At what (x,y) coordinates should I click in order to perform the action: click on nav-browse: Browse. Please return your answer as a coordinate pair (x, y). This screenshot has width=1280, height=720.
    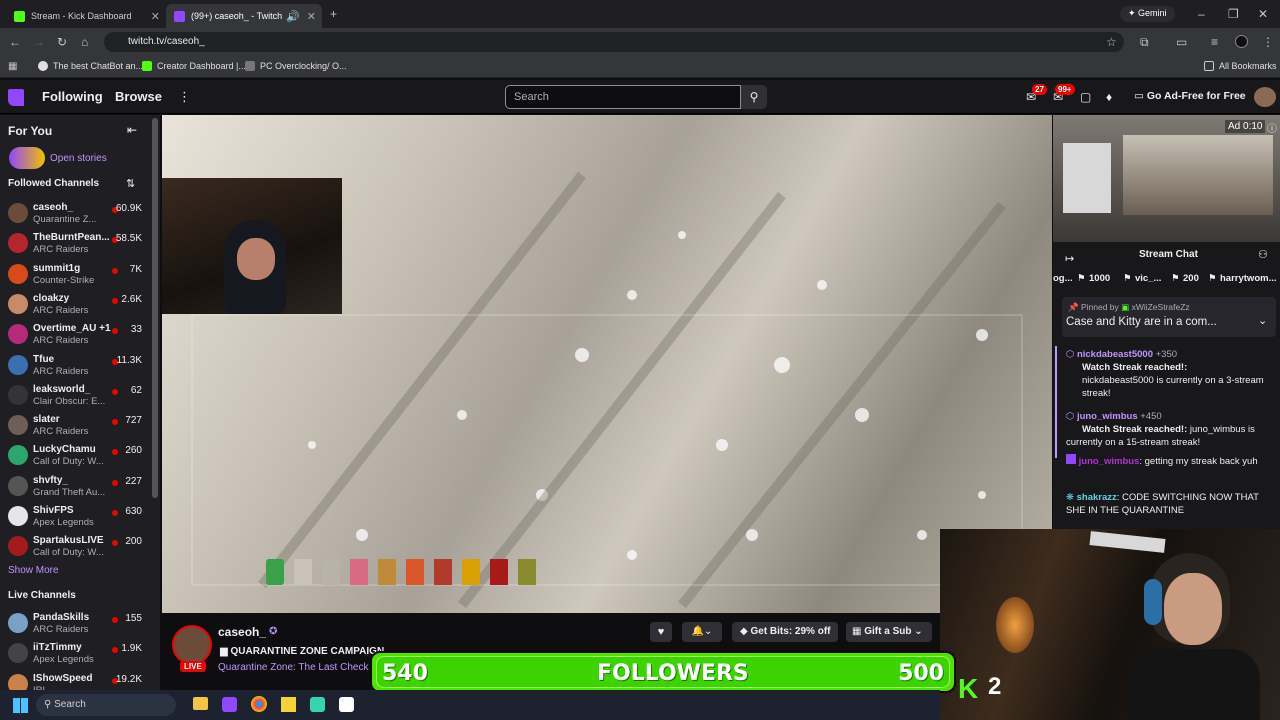
    Looking at the image, I should click on (138, 96).